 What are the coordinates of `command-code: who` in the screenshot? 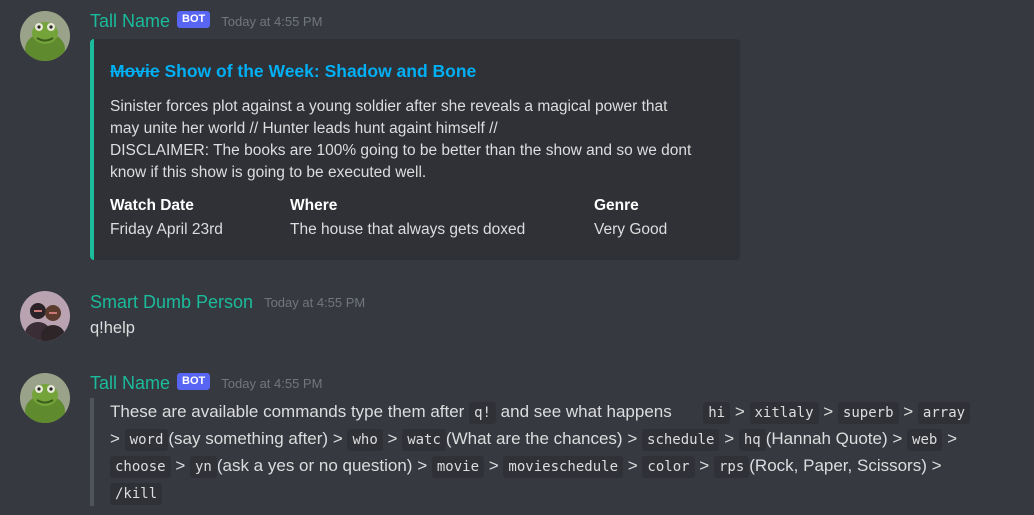 It's located at (365, 440).